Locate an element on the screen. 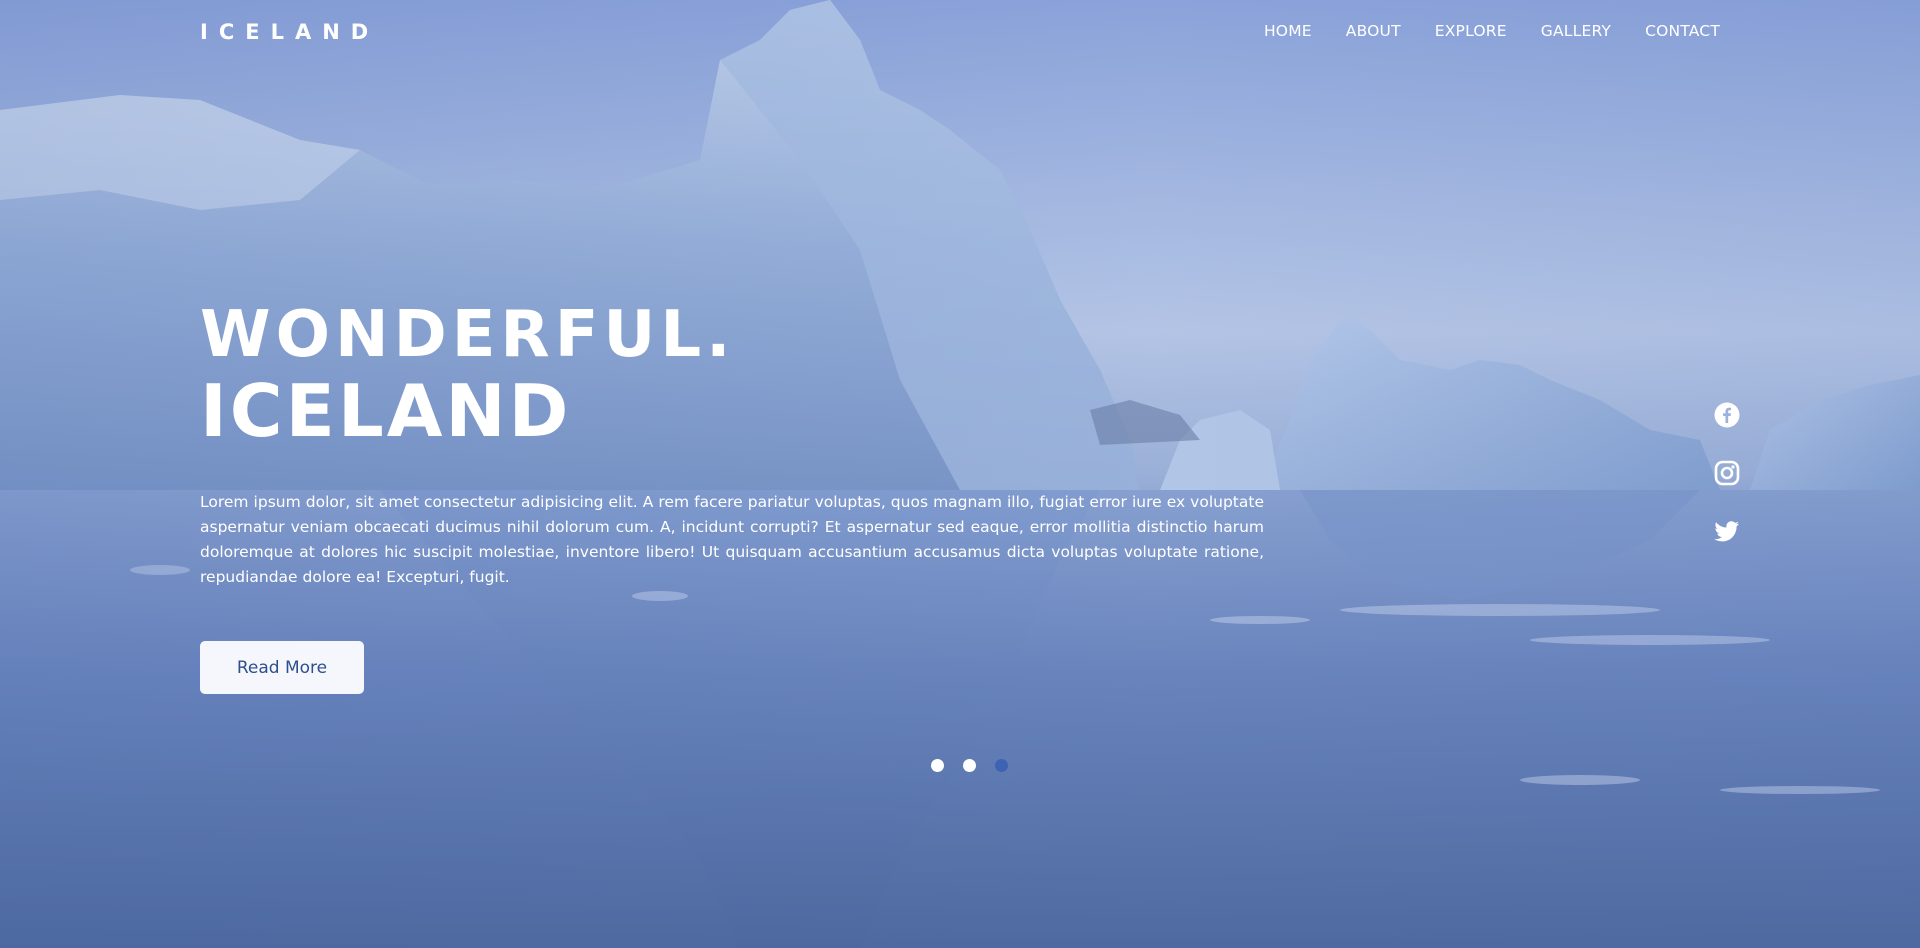 The width and height of the screenshot is (1920, 948). site-logo: ICELAND is located at coordinates (289, 32).